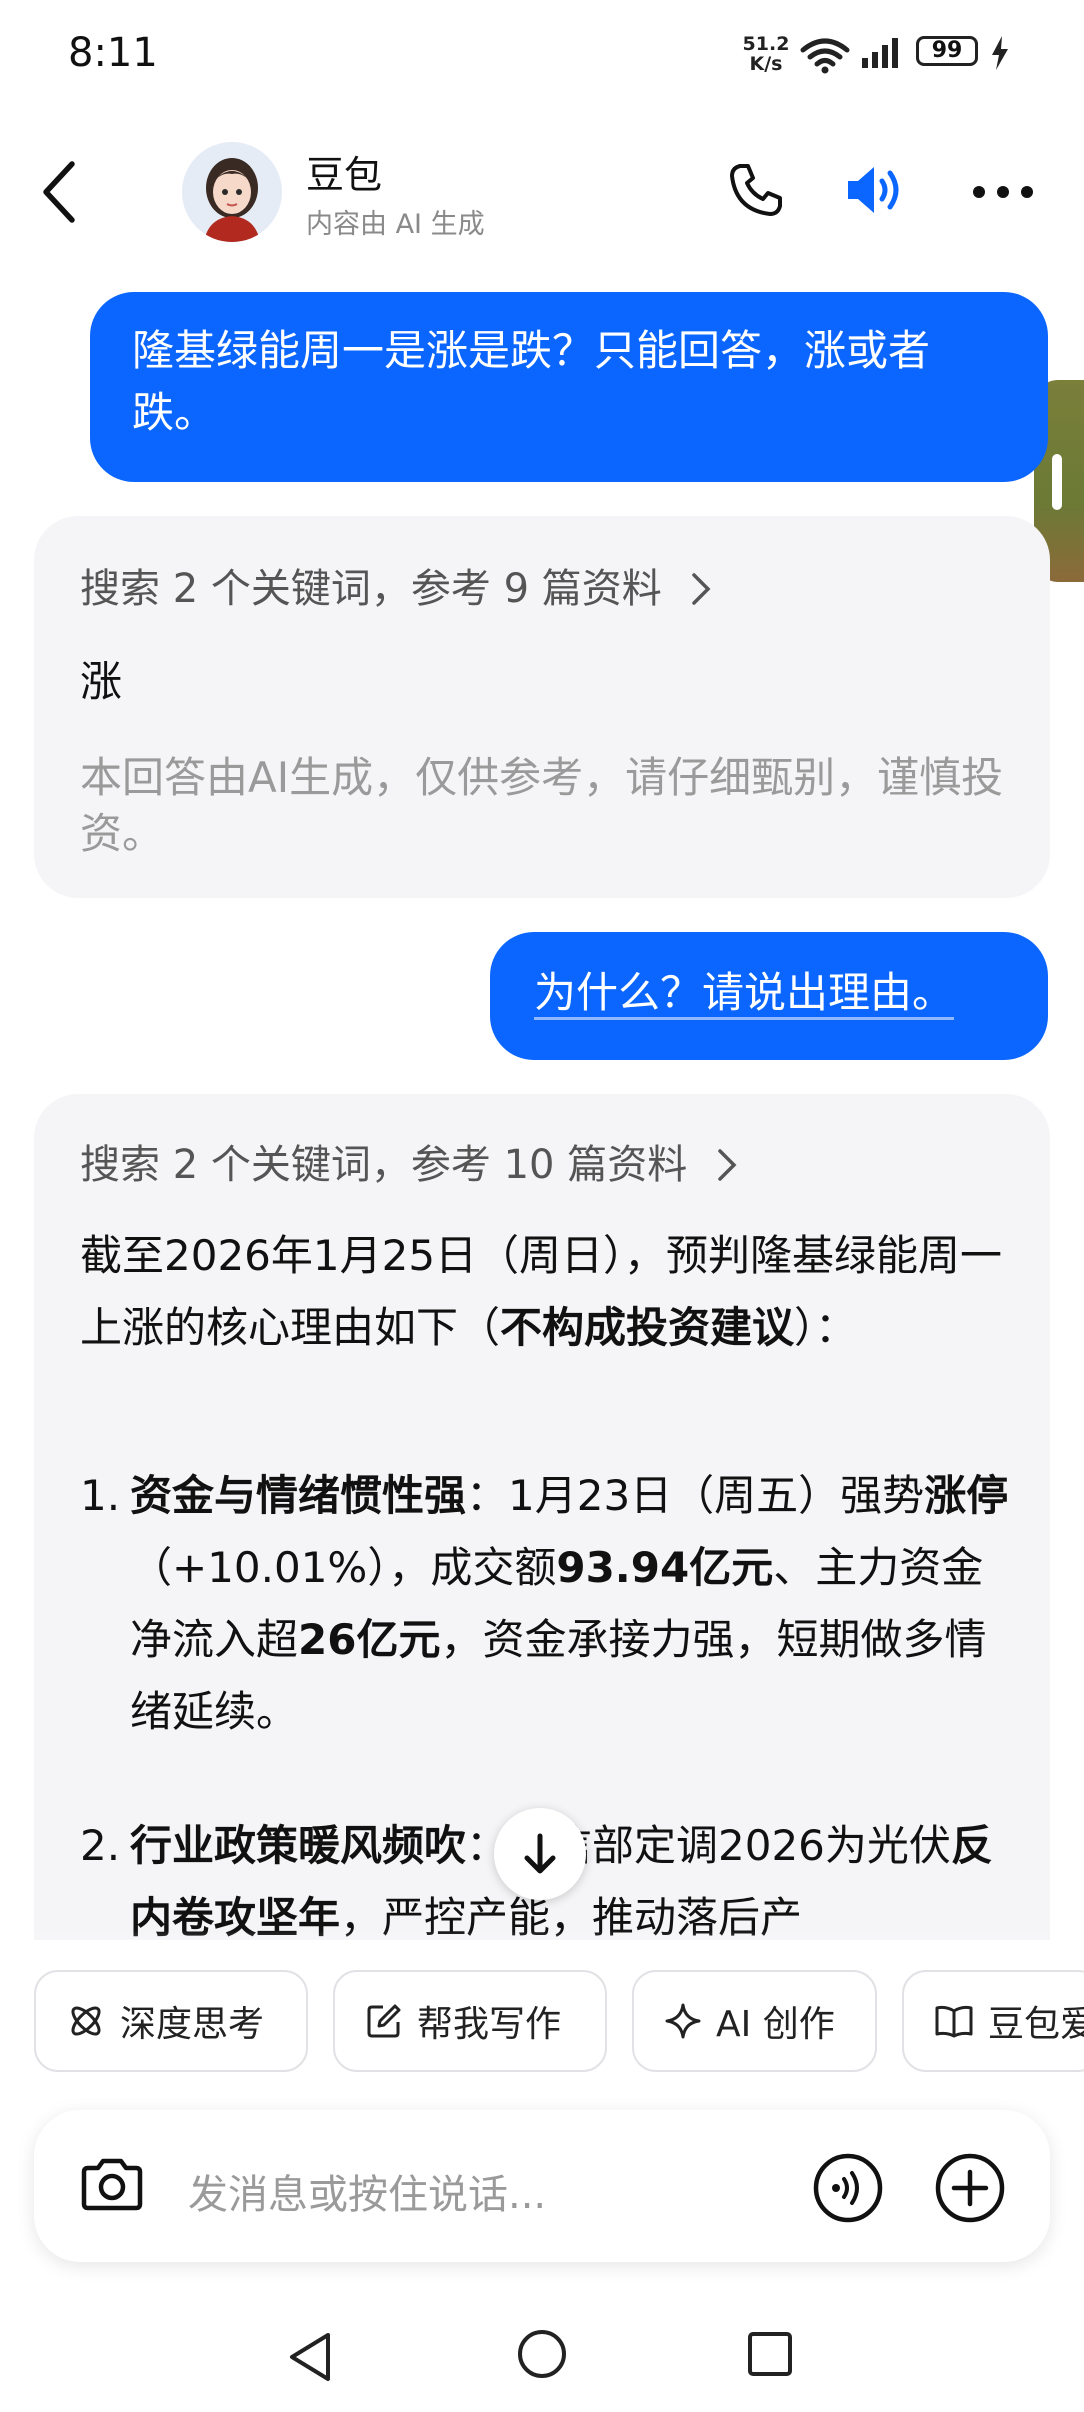 The image size is (1084, 2412). I want to click on user-message-text: 为什么？请说出理由。, so click(744, 994).